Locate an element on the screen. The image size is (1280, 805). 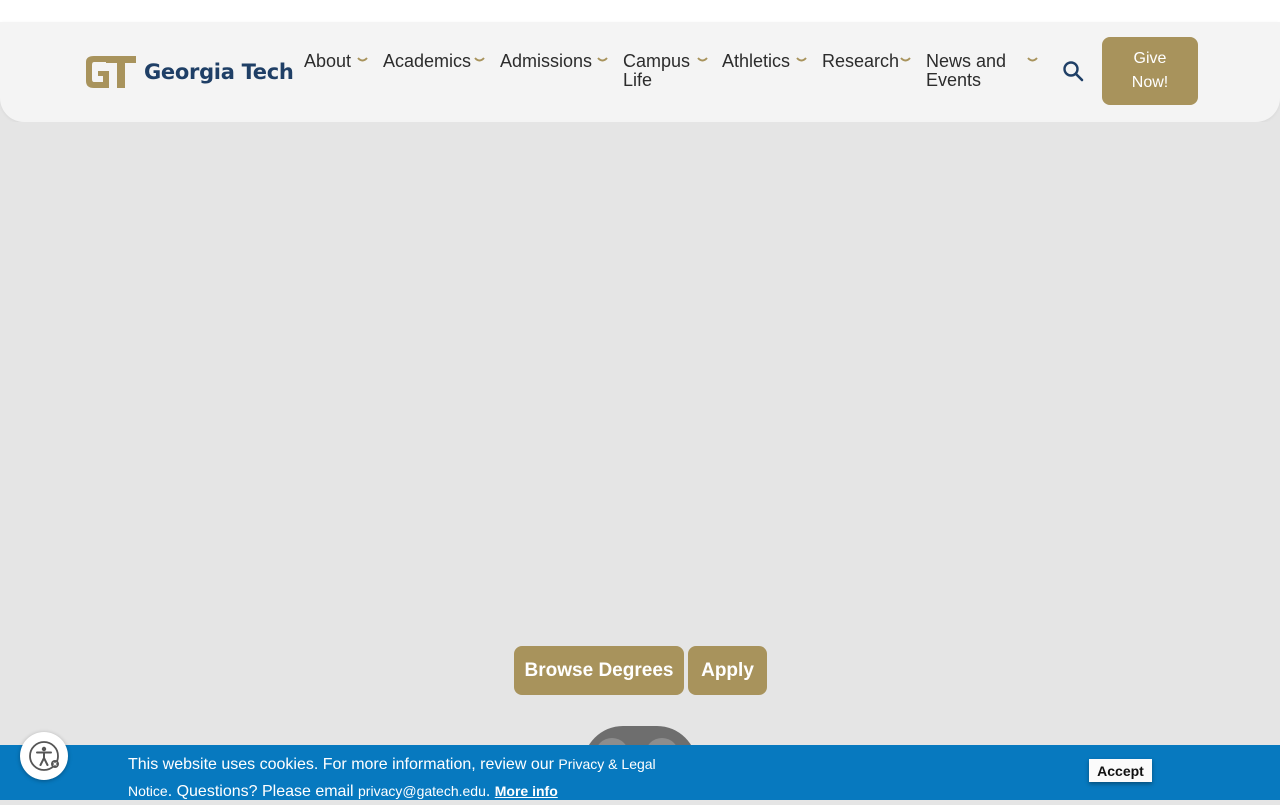
privacy-email: privacy@gatech.edu is located at coordinates (422, 791).